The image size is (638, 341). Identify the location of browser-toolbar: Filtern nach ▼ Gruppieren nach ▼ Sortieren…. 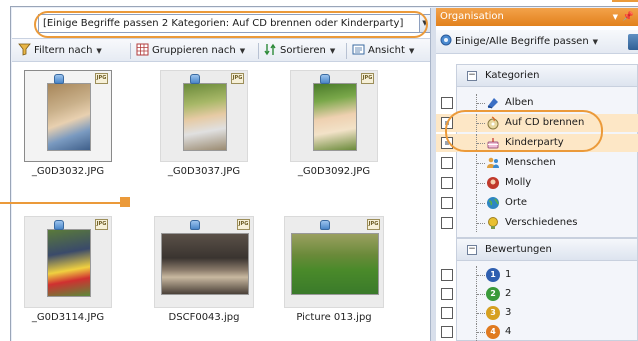
(221, 50).